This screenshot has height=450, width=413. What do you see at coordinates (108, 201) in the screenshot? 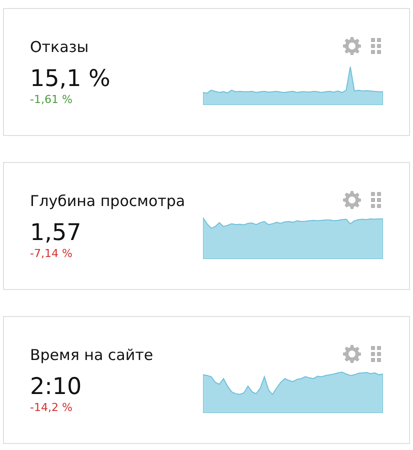
I see `metric-title: Глубина просмотра` at bounding box center [108, 201].